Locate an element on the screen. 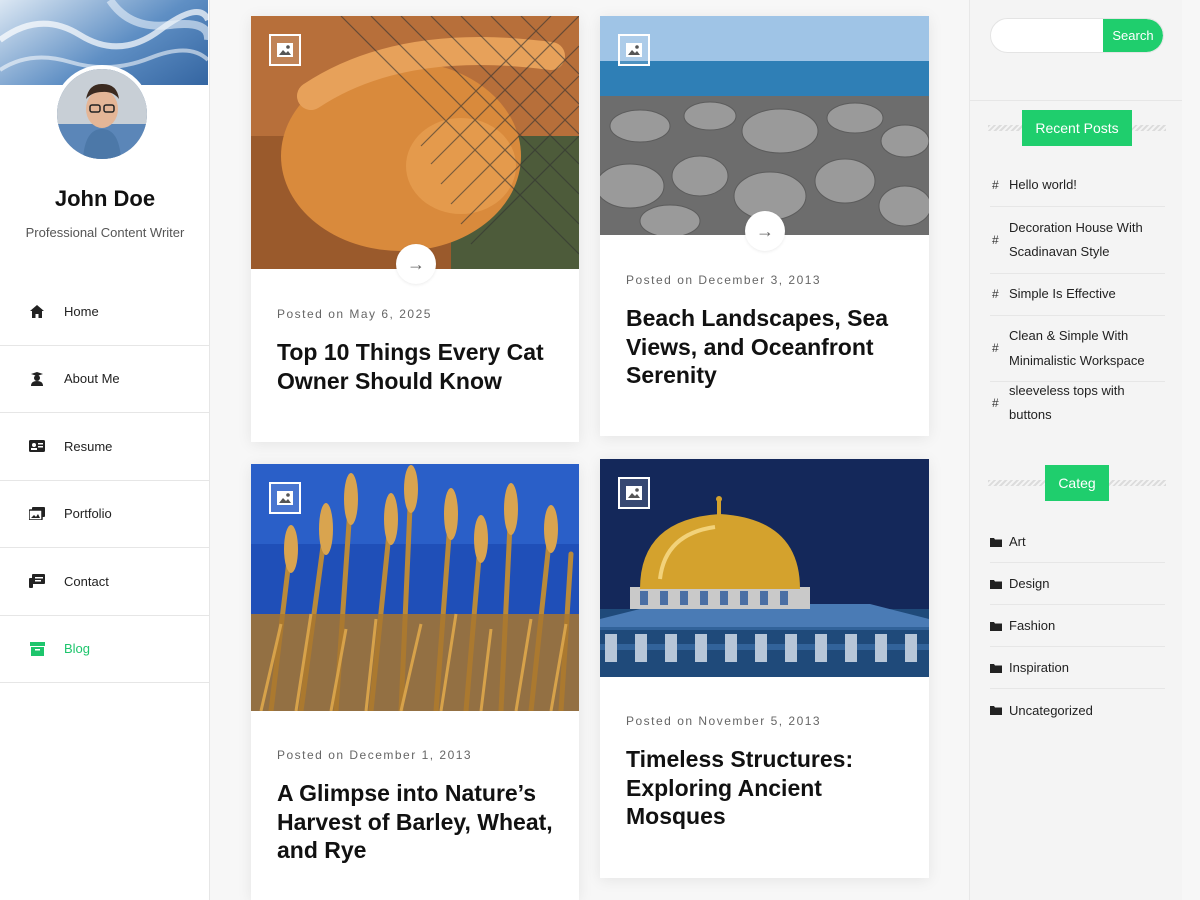  recent-post-link: Simple Is Effective is located at coordinates (1062, 294).